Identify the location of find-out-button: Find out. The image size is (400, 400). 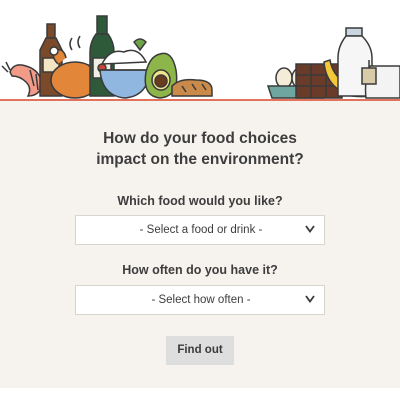
(200, 350).